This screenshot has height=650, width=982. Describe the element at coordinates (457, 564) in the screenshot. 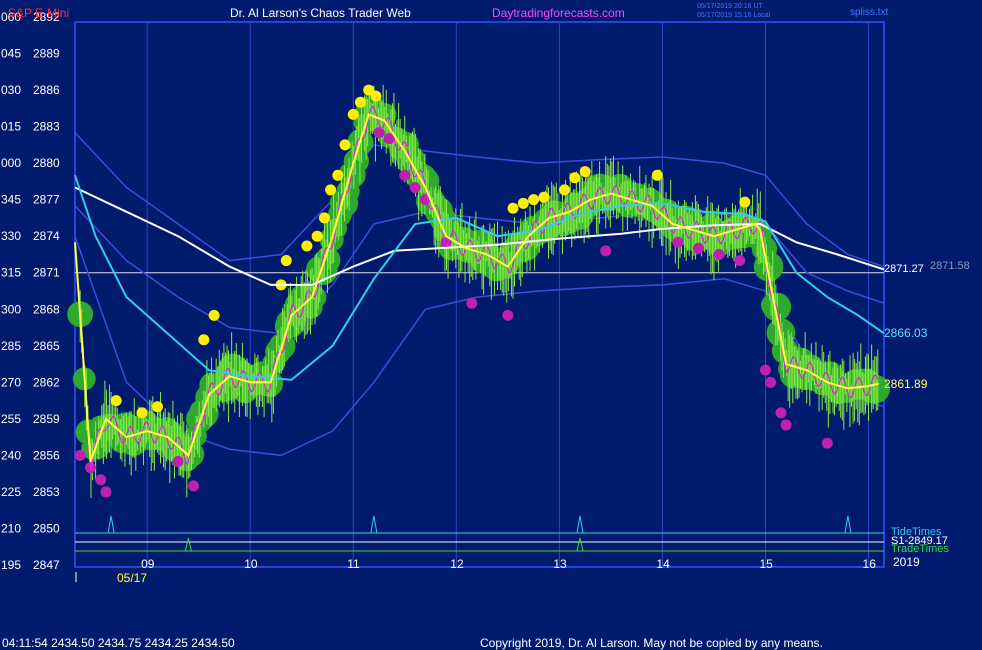

I see `x-tick-label: 12` at that location.